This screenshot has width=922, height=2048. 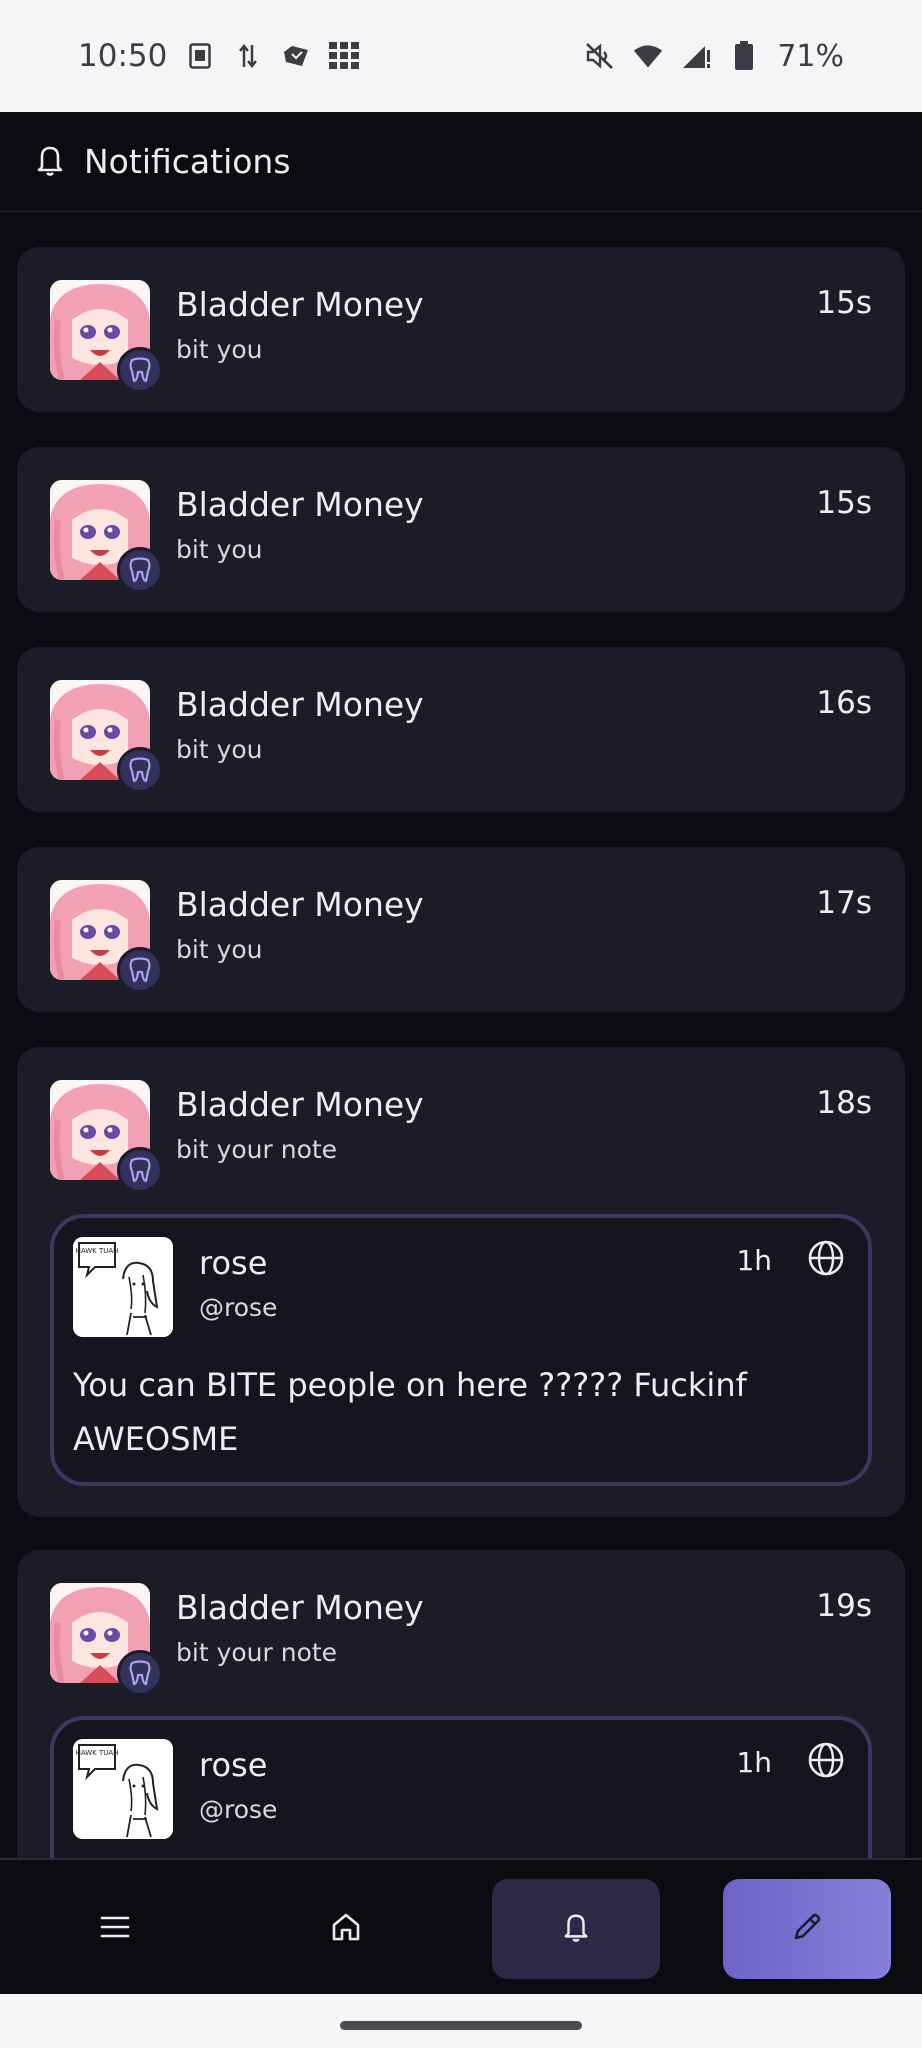 I want to click on mute-icon, so click(x=600, y=56).